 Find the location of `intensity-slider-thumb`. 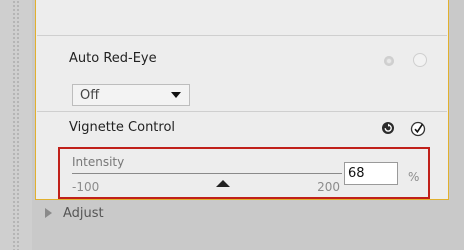

intensity-slider-thumb is located at coordinates (223, 183).